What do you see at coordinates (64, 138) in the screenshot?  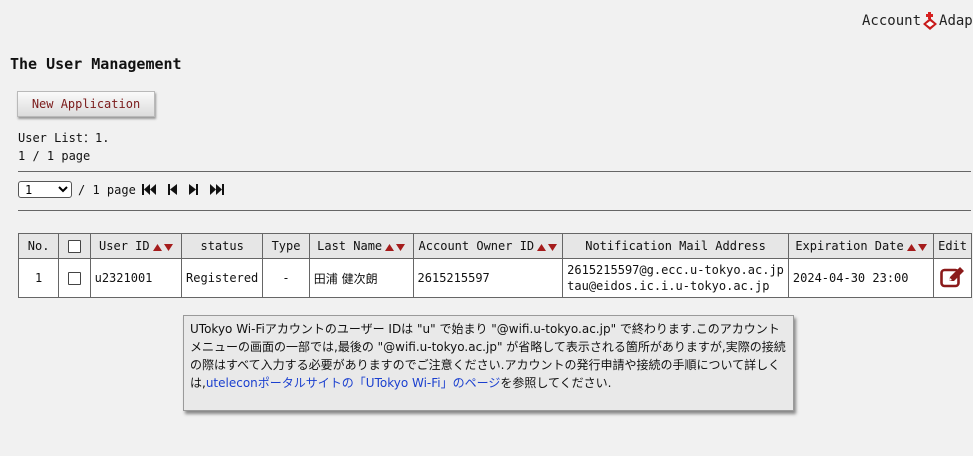 I see `user-count: User List：1.` at bounding box center [64, 138].